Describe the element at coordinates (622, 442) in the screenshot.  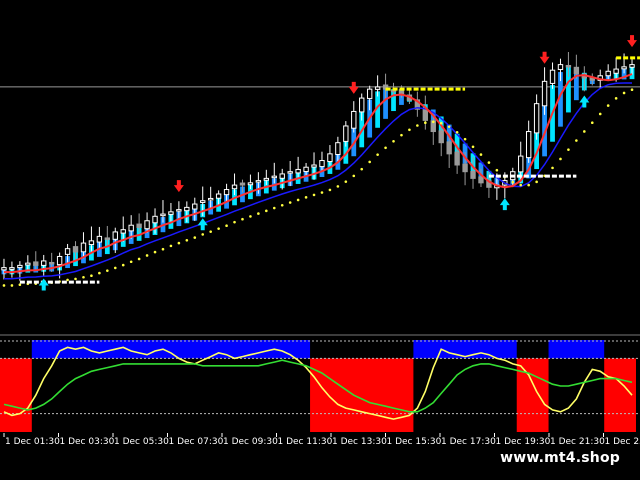
I see `time-axis-label: 1 Dec 23` at that location.